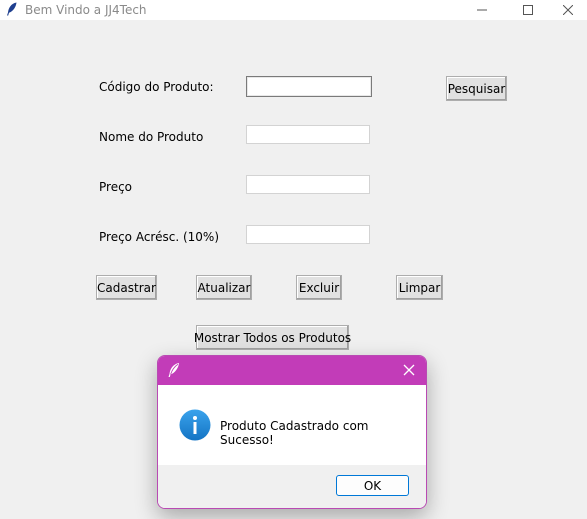 The image size is (587, 519). I want to click on preco-acresc-input, so click(308, 234).